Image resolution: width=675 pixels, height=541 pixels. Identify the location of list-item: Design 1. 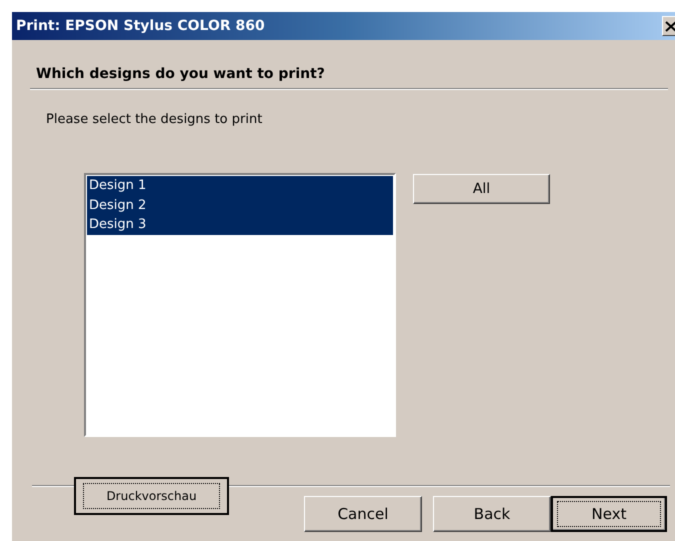
(240, 186).